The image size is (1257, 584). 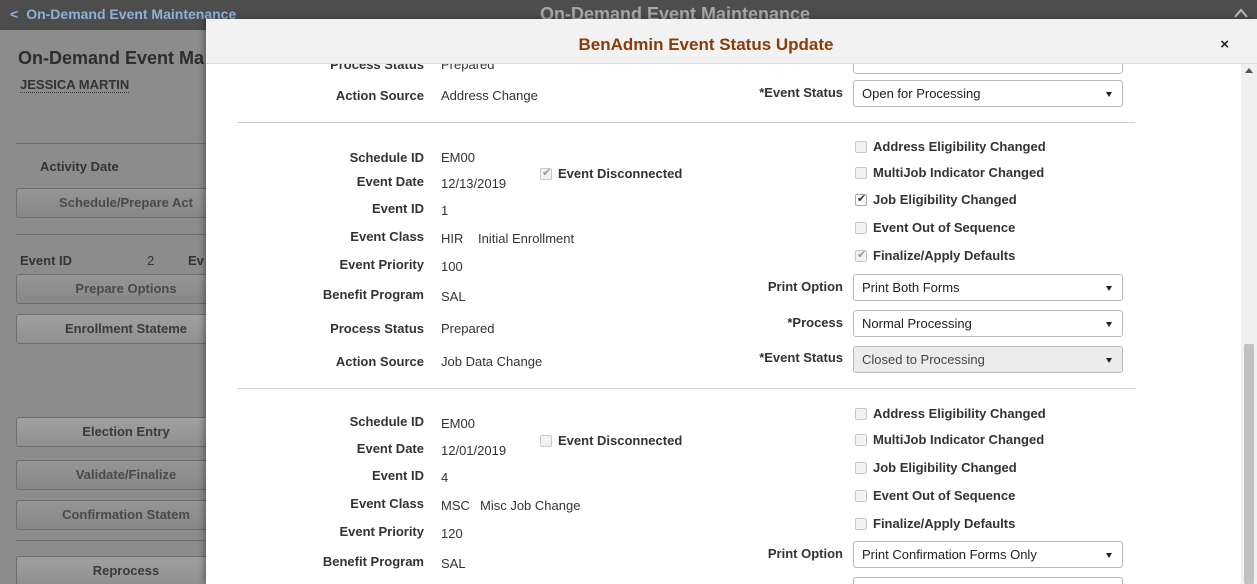 I want to click on print-option-select: Print Both Forms, so click(x=988, y=287).